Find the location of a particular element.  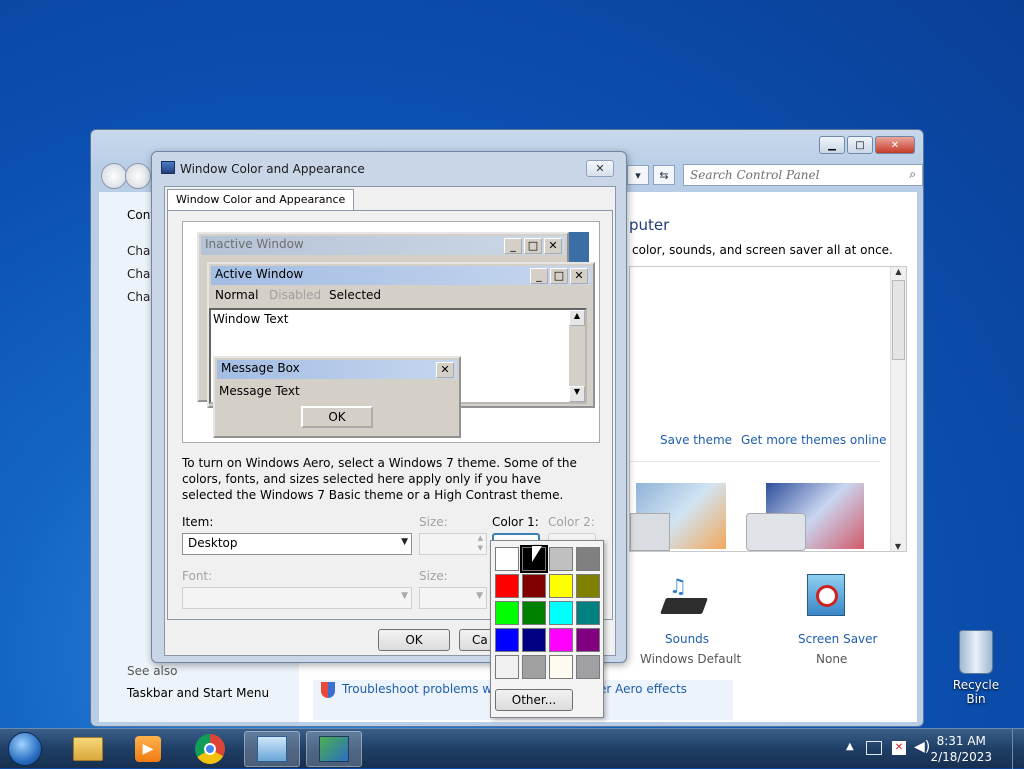

color2-label: Color 2: is located at coordinates (571, 522).